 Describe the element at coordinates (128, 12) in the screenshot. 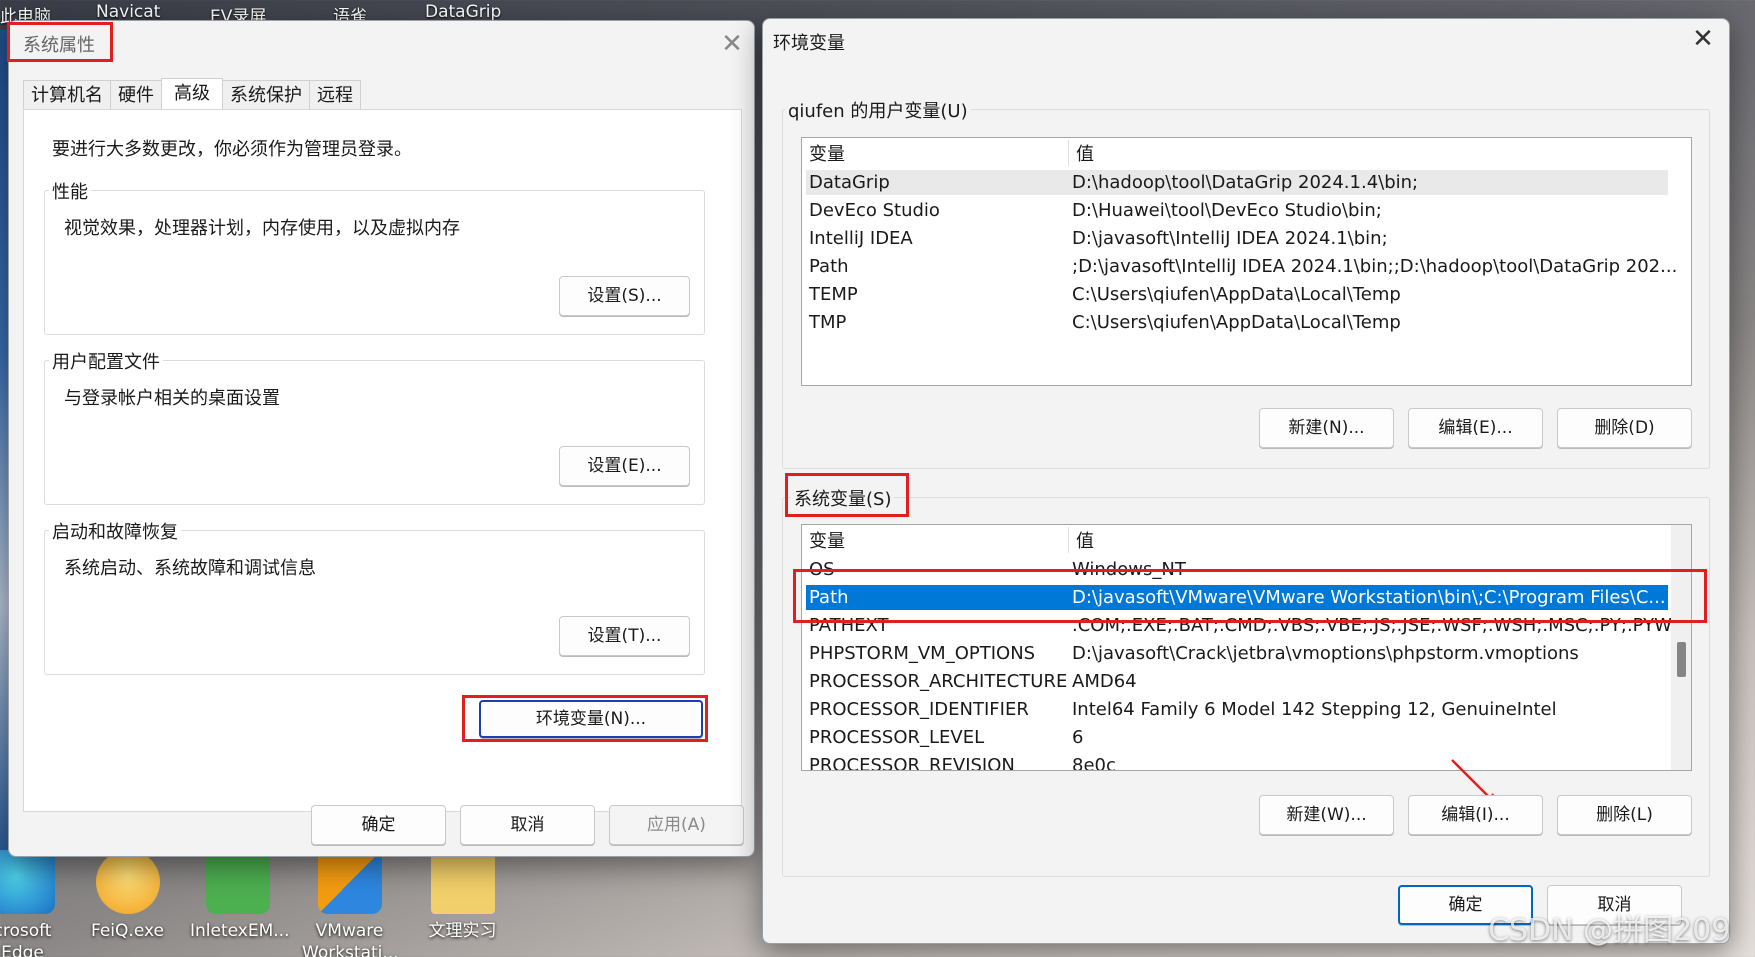

I see `desktop-label: Navicat` at that location.